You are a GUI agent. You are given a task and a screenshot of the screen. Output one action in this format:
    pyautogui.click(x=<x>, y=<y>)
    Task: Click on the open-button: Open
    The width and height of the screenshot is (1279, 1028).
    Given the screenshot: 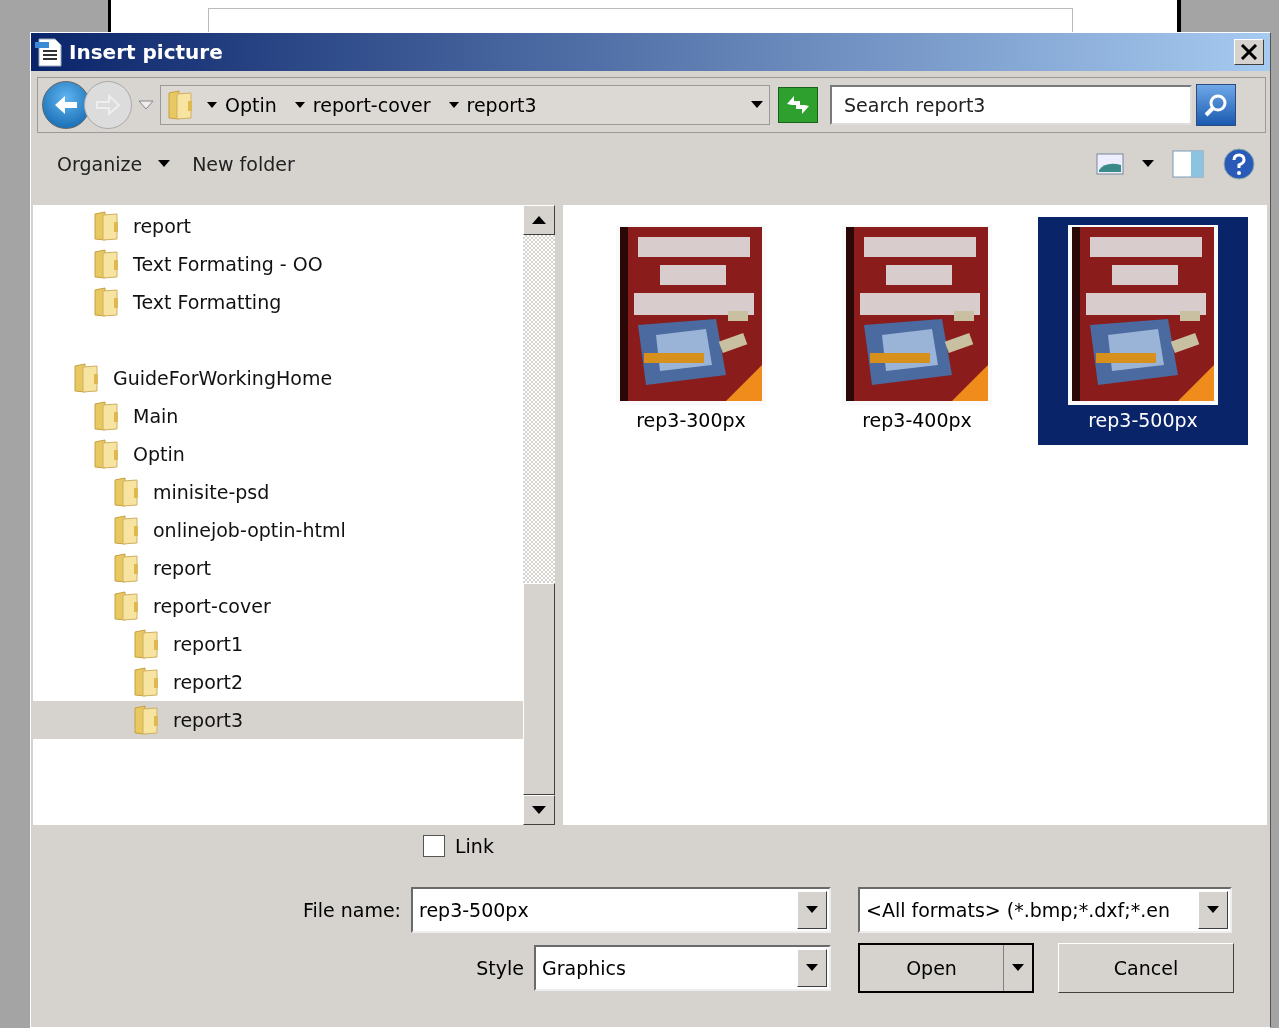 What is the action you would take?
    pyautogui.click(x=946, y=968)
    